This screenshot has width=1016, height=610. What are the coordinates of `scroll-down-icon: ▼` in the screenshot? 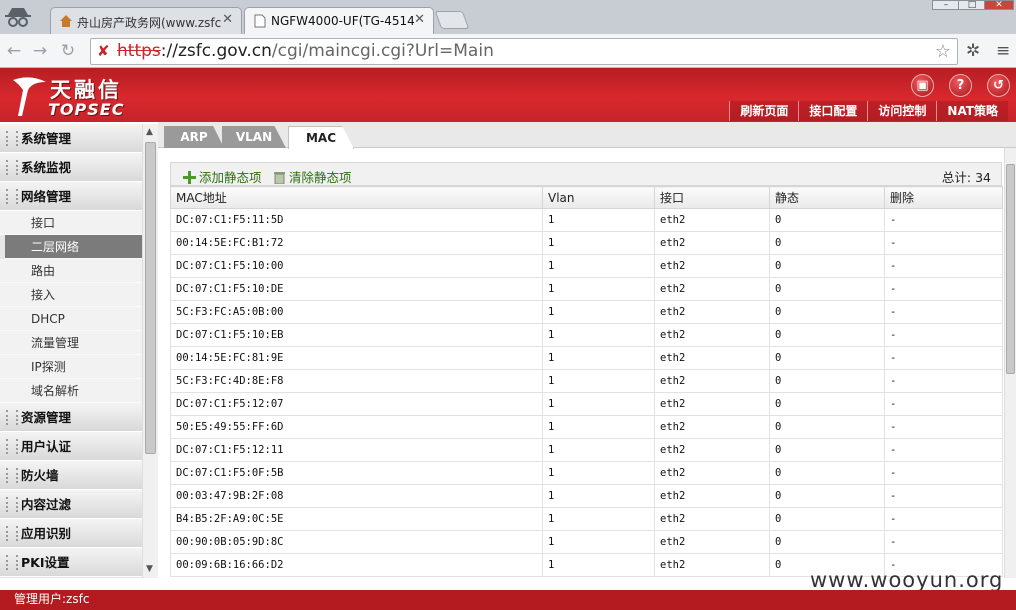 It's located at (149, 569).